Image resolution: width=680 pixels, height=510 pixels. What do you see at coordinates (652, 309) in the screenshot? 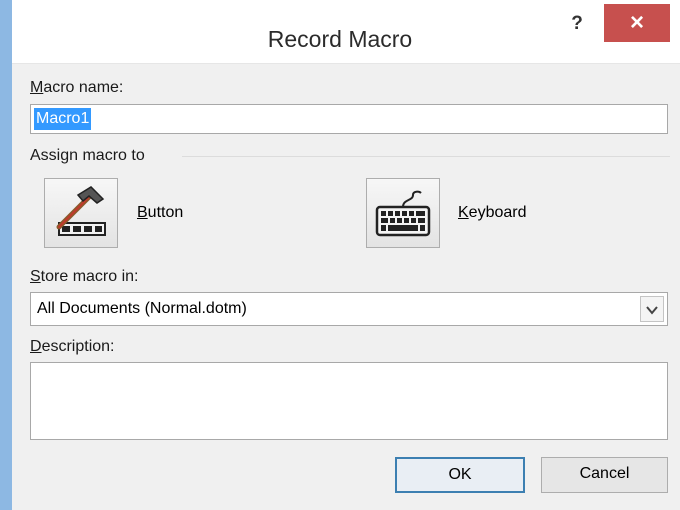
I see `chevron-down-icon` at bounding box center [652, 309].